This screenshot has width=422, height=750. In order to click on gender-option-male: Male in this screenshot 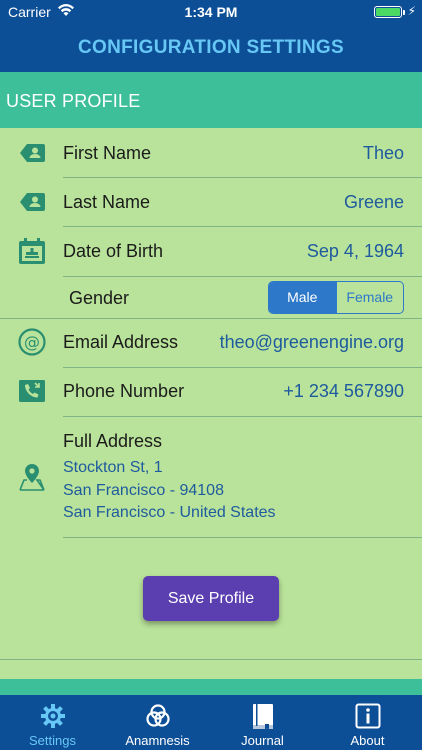, I will do `click(302, 297)`.